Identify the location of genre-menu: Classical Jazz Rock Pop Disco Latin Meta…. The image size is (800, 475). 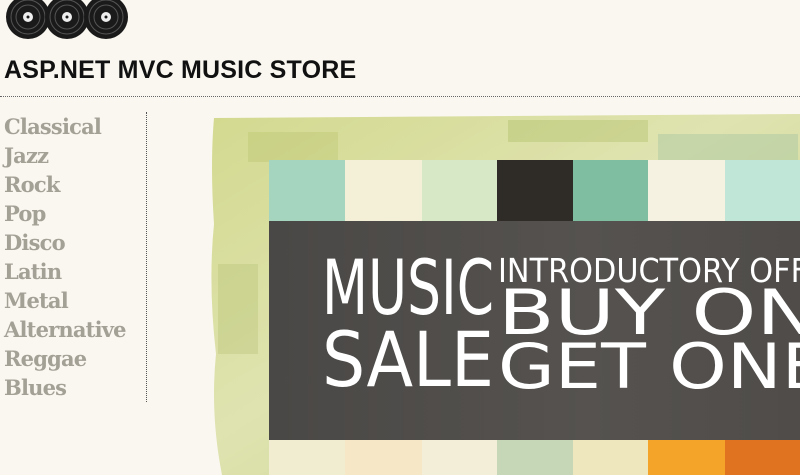
(75, 257).